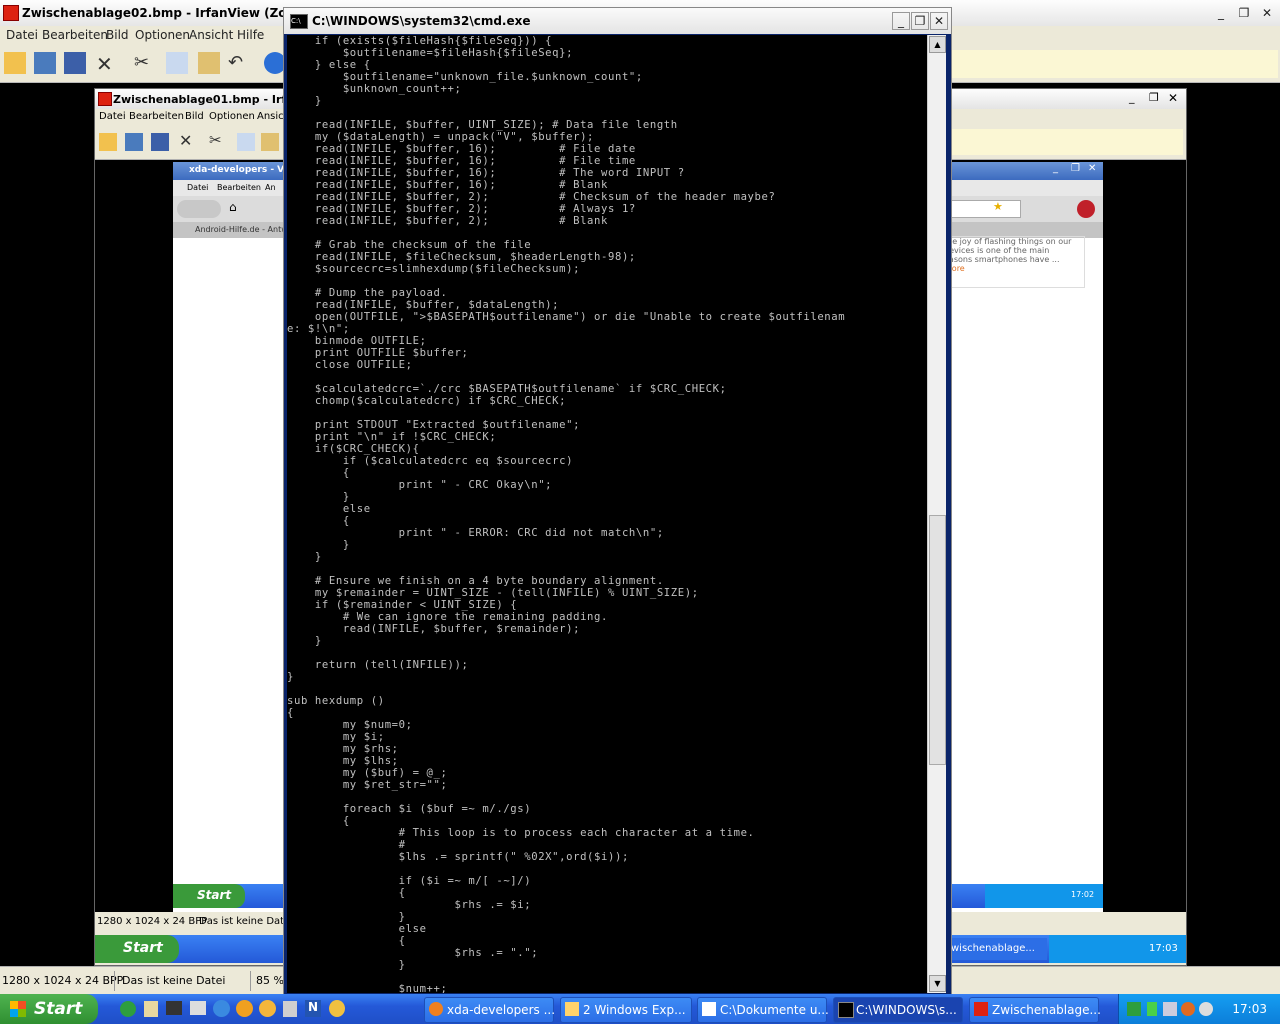 This screenshot has height=1024, width=1280. What do you see at coordinates (15, 63) in the screenshot?
I see `open-folder-icon` at bounding box center [15, 63].